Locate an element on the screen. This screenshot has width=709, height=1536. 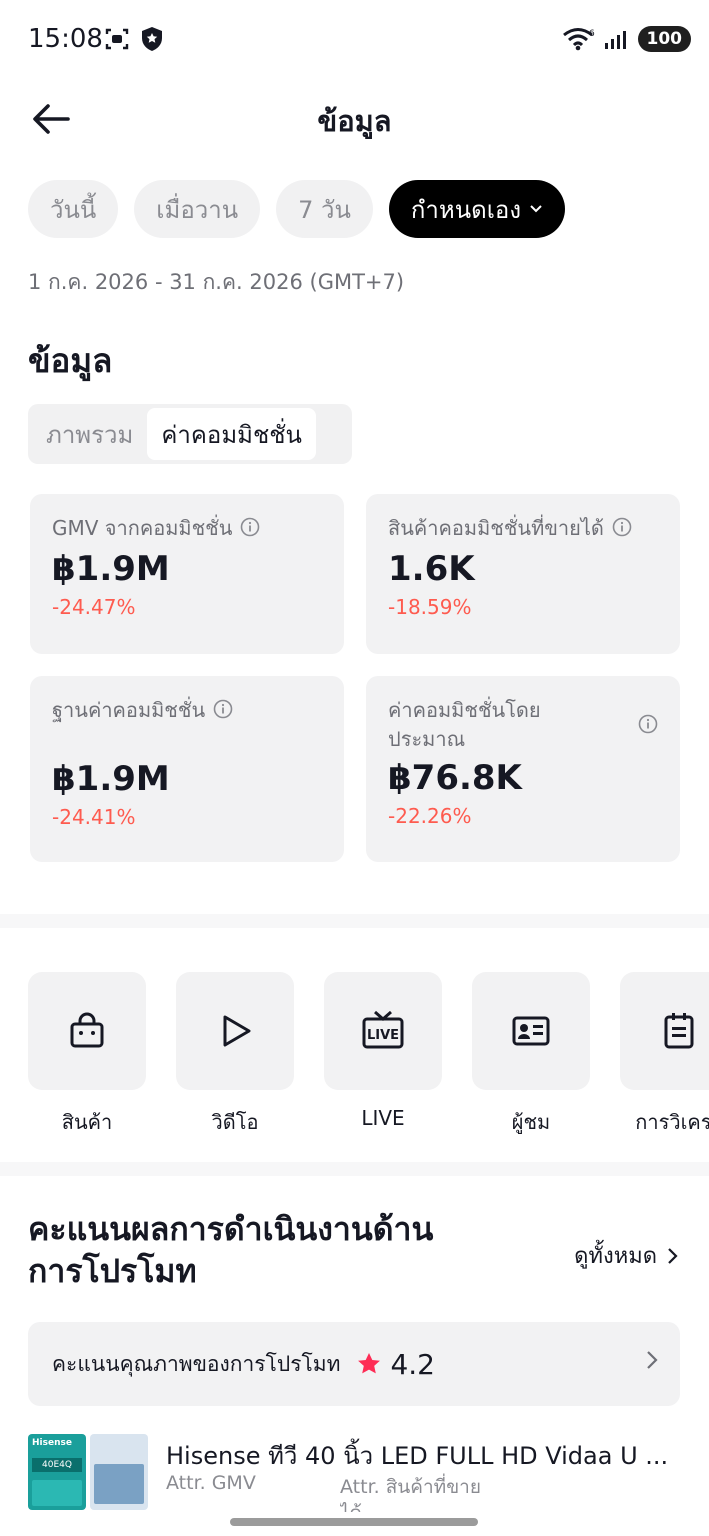
attr-items-sold-label-cut: ได้ is located at coordinates (351, 1505).